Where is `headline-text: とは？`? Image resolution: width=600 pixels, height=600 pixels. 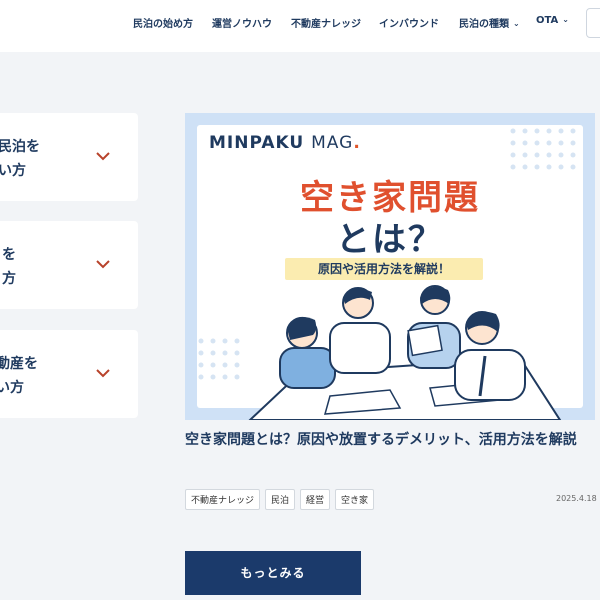
headline-text: とは？ is located at coordinates (390, 240).